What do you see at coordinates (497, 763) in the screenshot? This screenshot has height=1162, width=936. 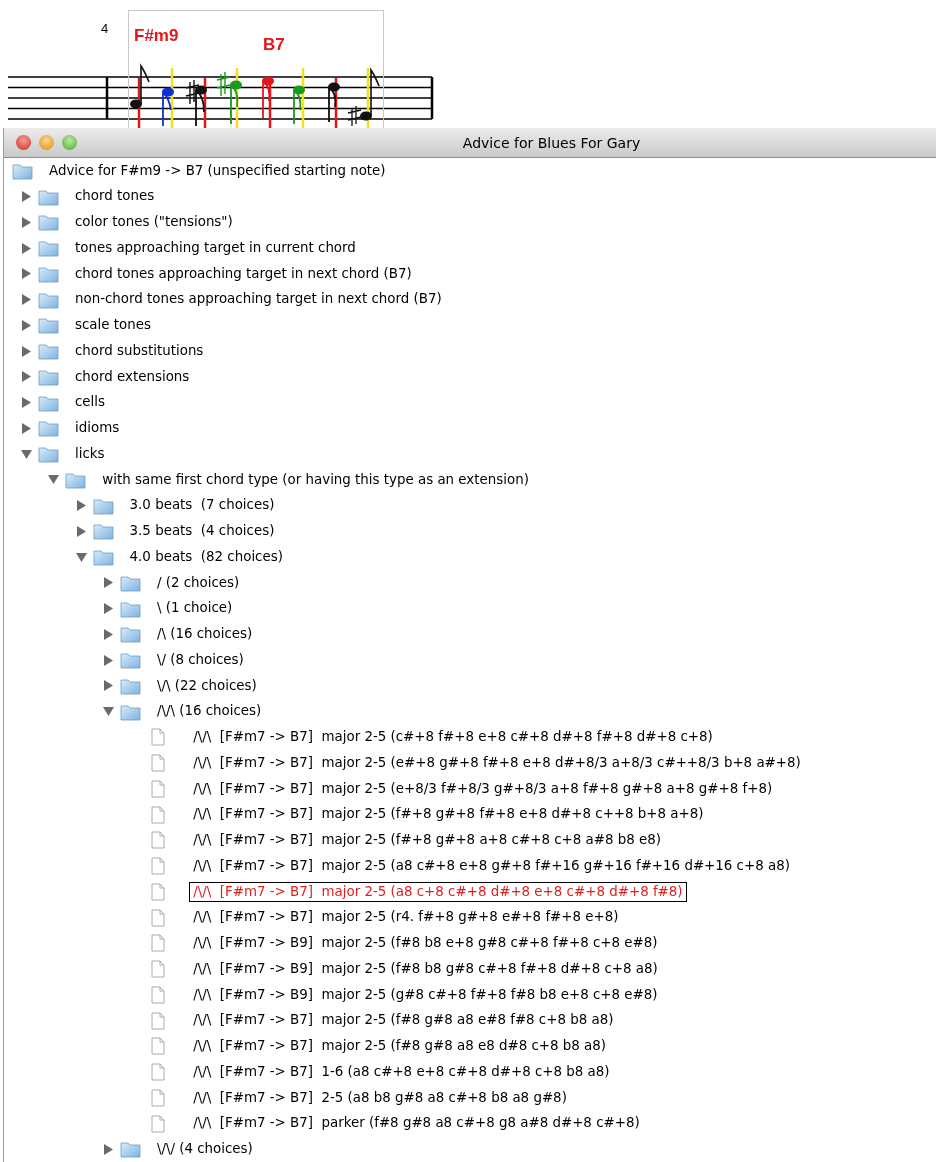 I see `tree-item: /\/\ [F#m7 -> B7] major 2-5 (e#+8 g#+8 f#+8 e+8 d#+8/3 a+8/3 c#++8/3 b+8 a#+8)` at bounding box center [497, 763].